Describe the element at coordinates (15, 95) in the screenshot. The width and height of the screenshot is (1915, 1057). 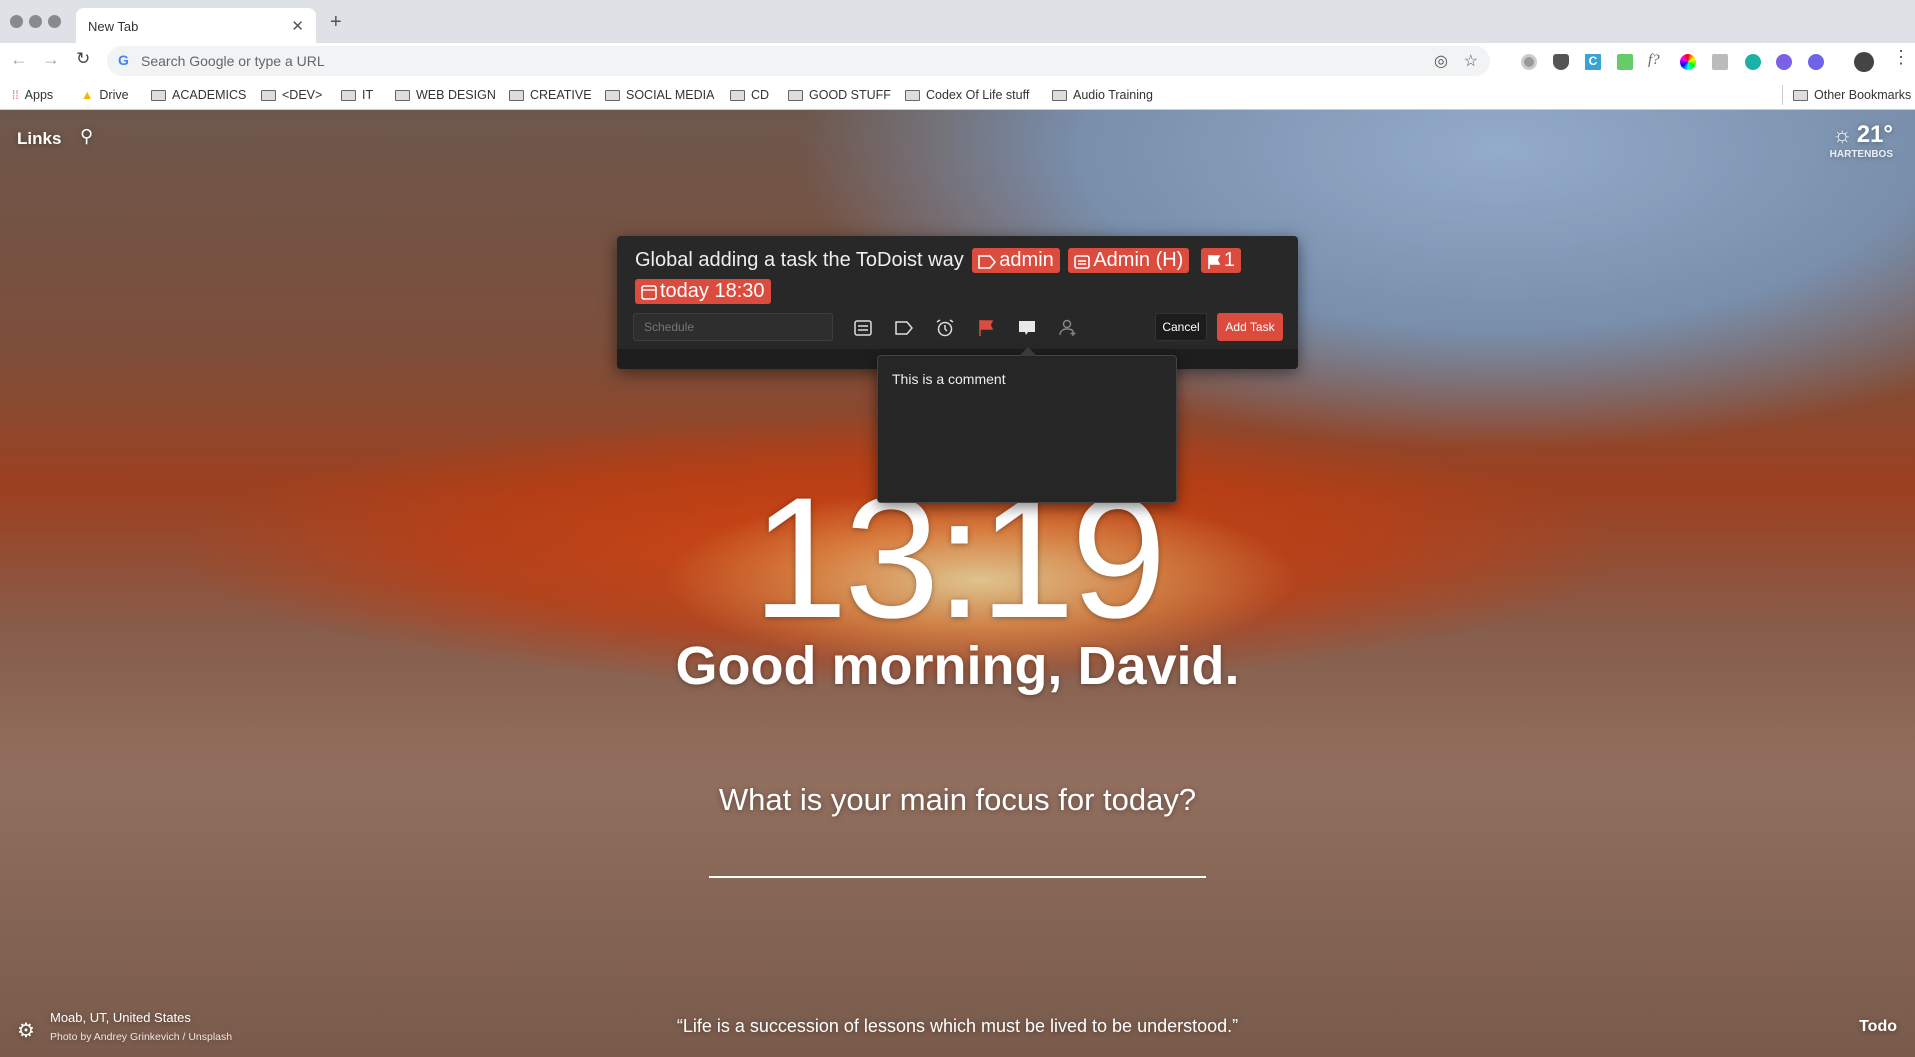
I see `apps-grid-icon: ⁞⁞` at that location.